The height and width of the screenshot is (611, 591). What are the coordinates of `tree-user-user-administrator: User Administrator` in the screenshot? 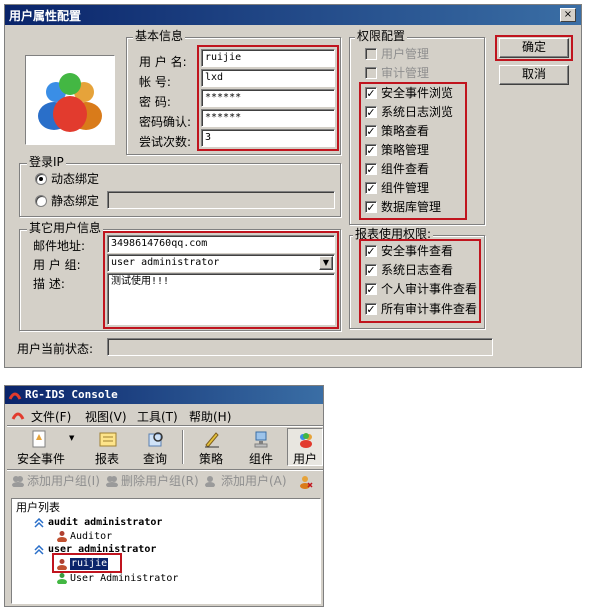 It's located at (124, 579).